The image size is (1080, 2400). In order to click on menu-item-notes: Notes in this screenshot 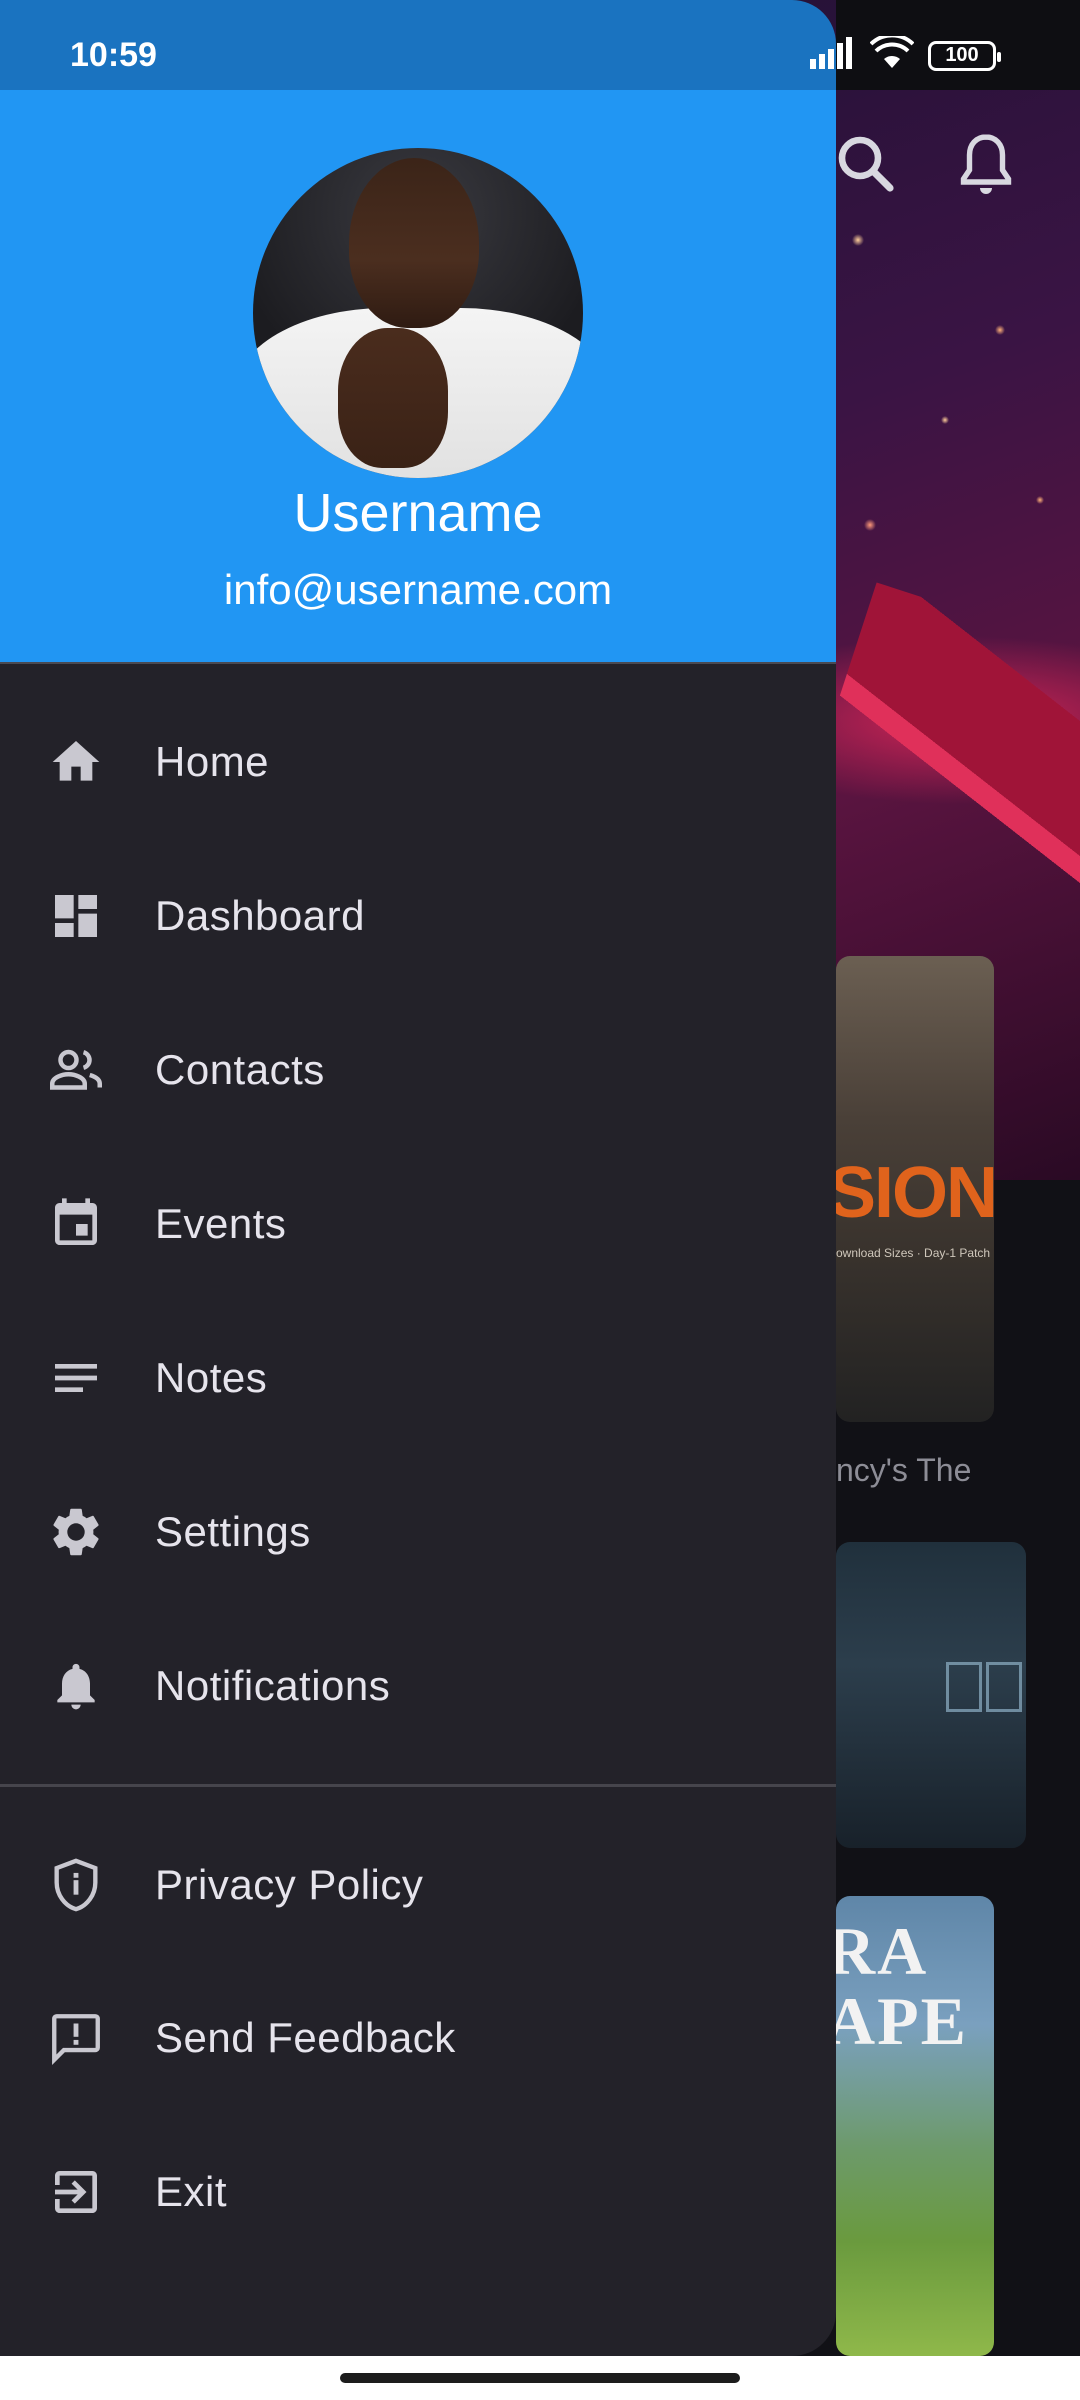, I will do `click(418, 1378)`.